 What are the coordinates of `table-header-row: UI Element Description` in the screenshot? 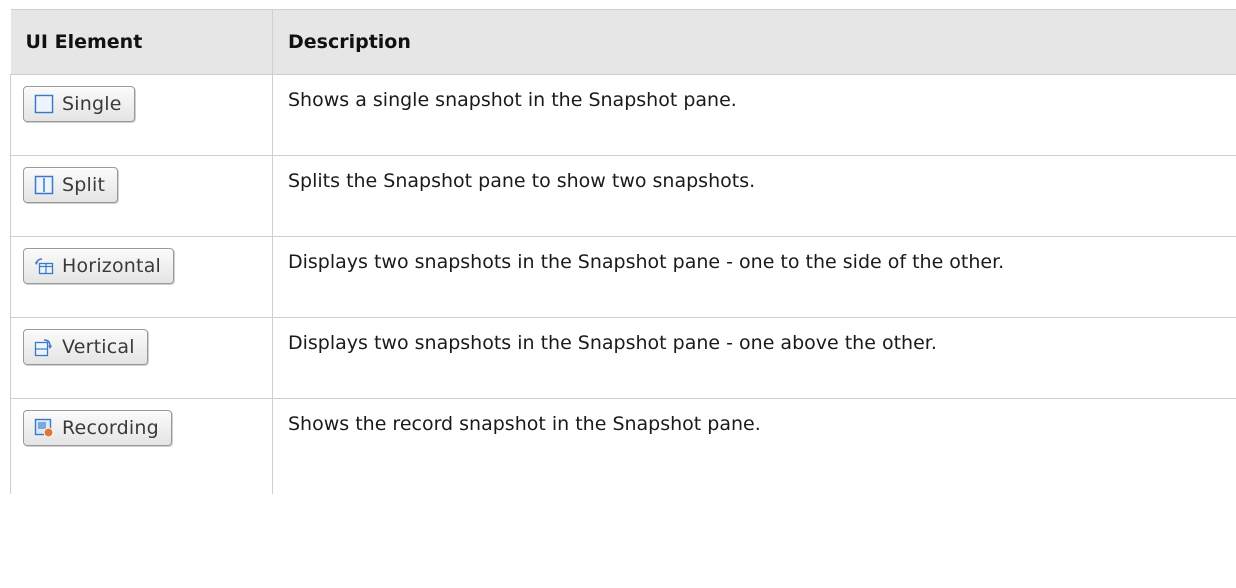 It's located at (623, 42).